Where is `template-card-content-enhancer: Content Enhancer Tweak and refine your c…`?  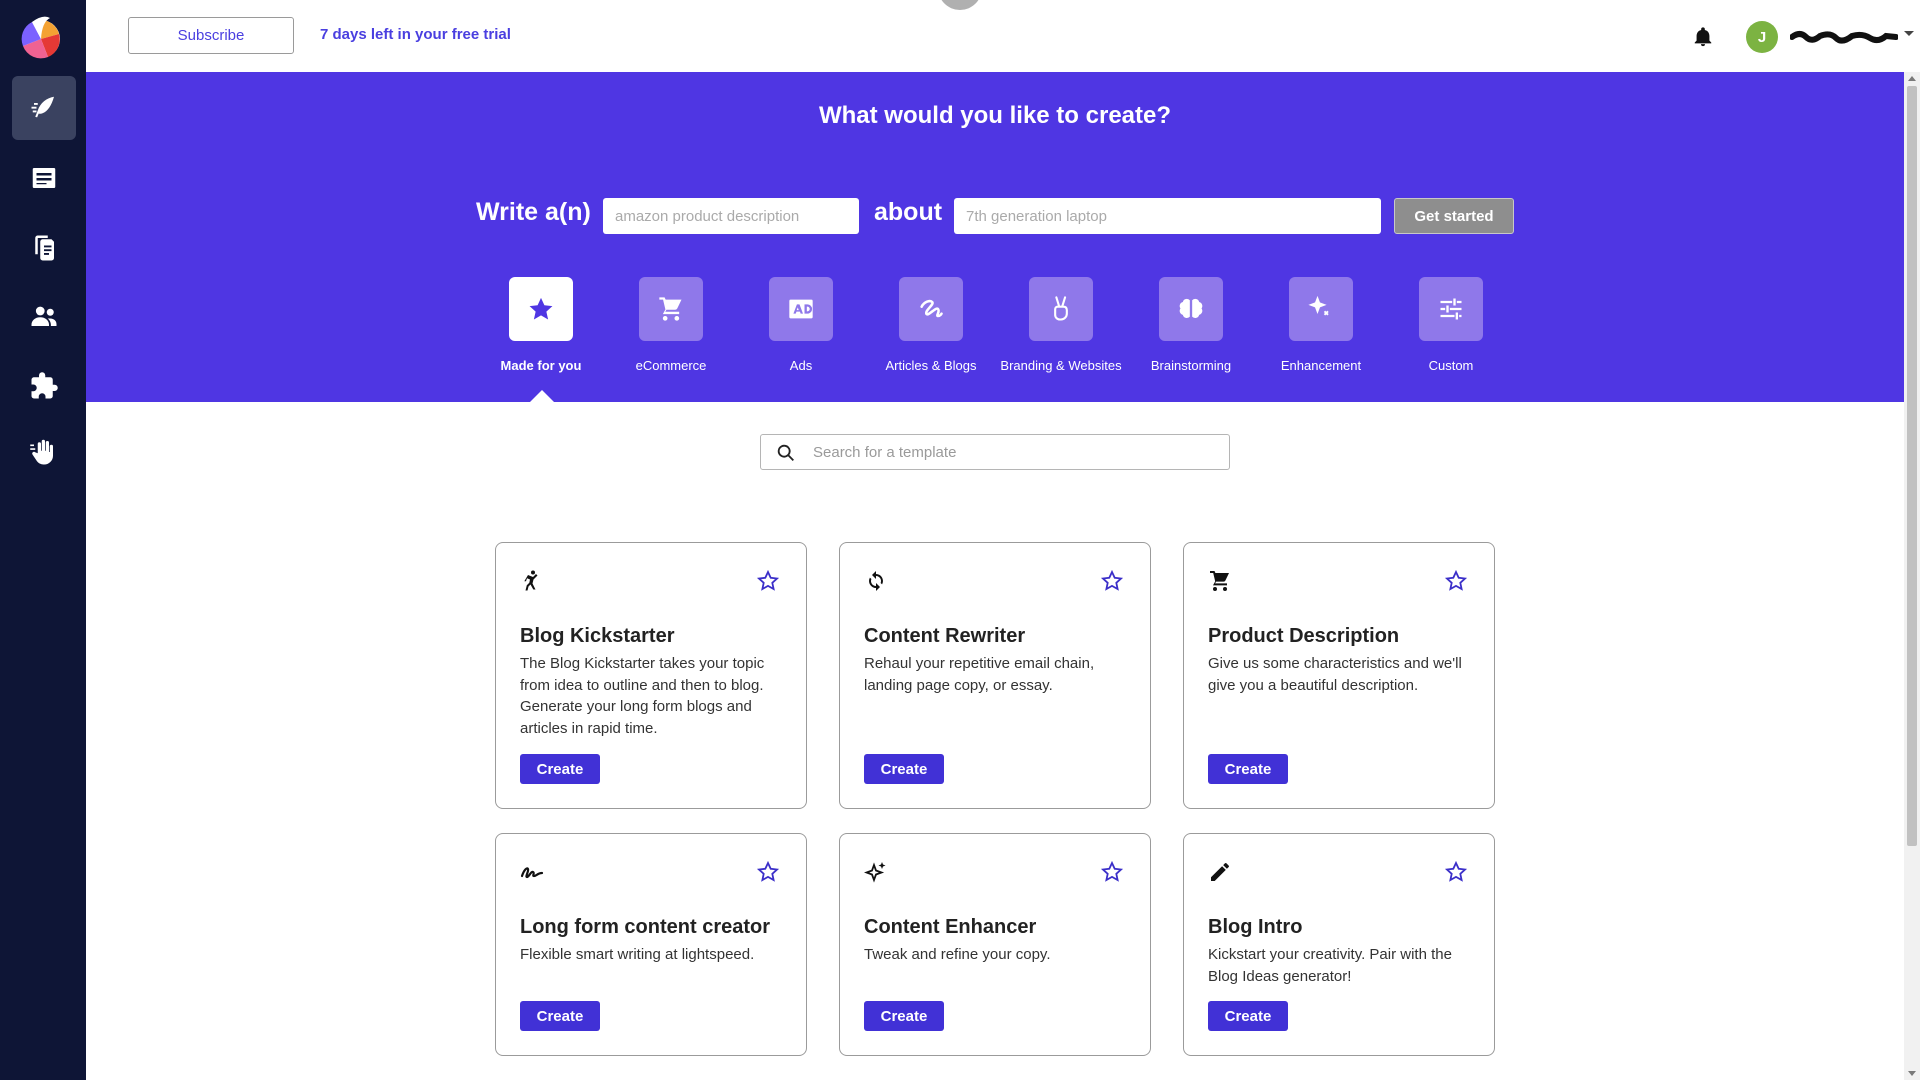 template-card-content-enhancer: Content Enhancer Tweak and refine your c… is located at coordinates (995, 944).